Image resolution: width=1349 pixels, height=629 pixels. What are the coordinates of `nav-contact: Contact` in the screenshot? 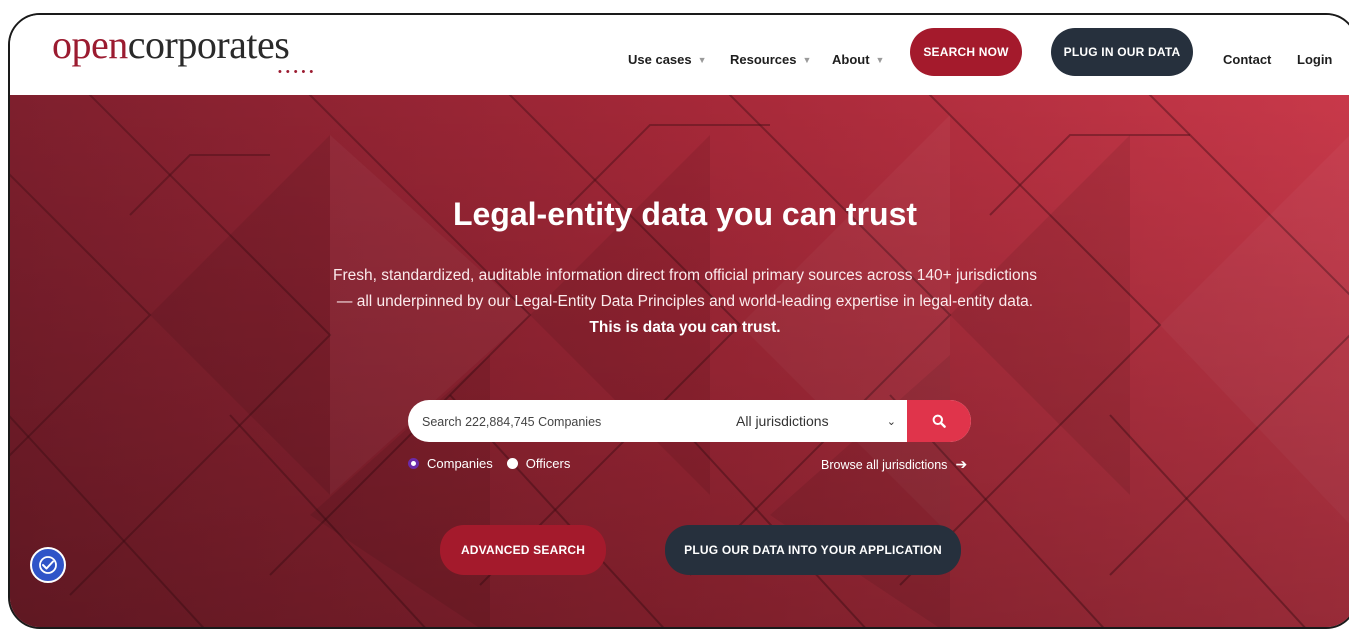 It's located at (1247, 59).